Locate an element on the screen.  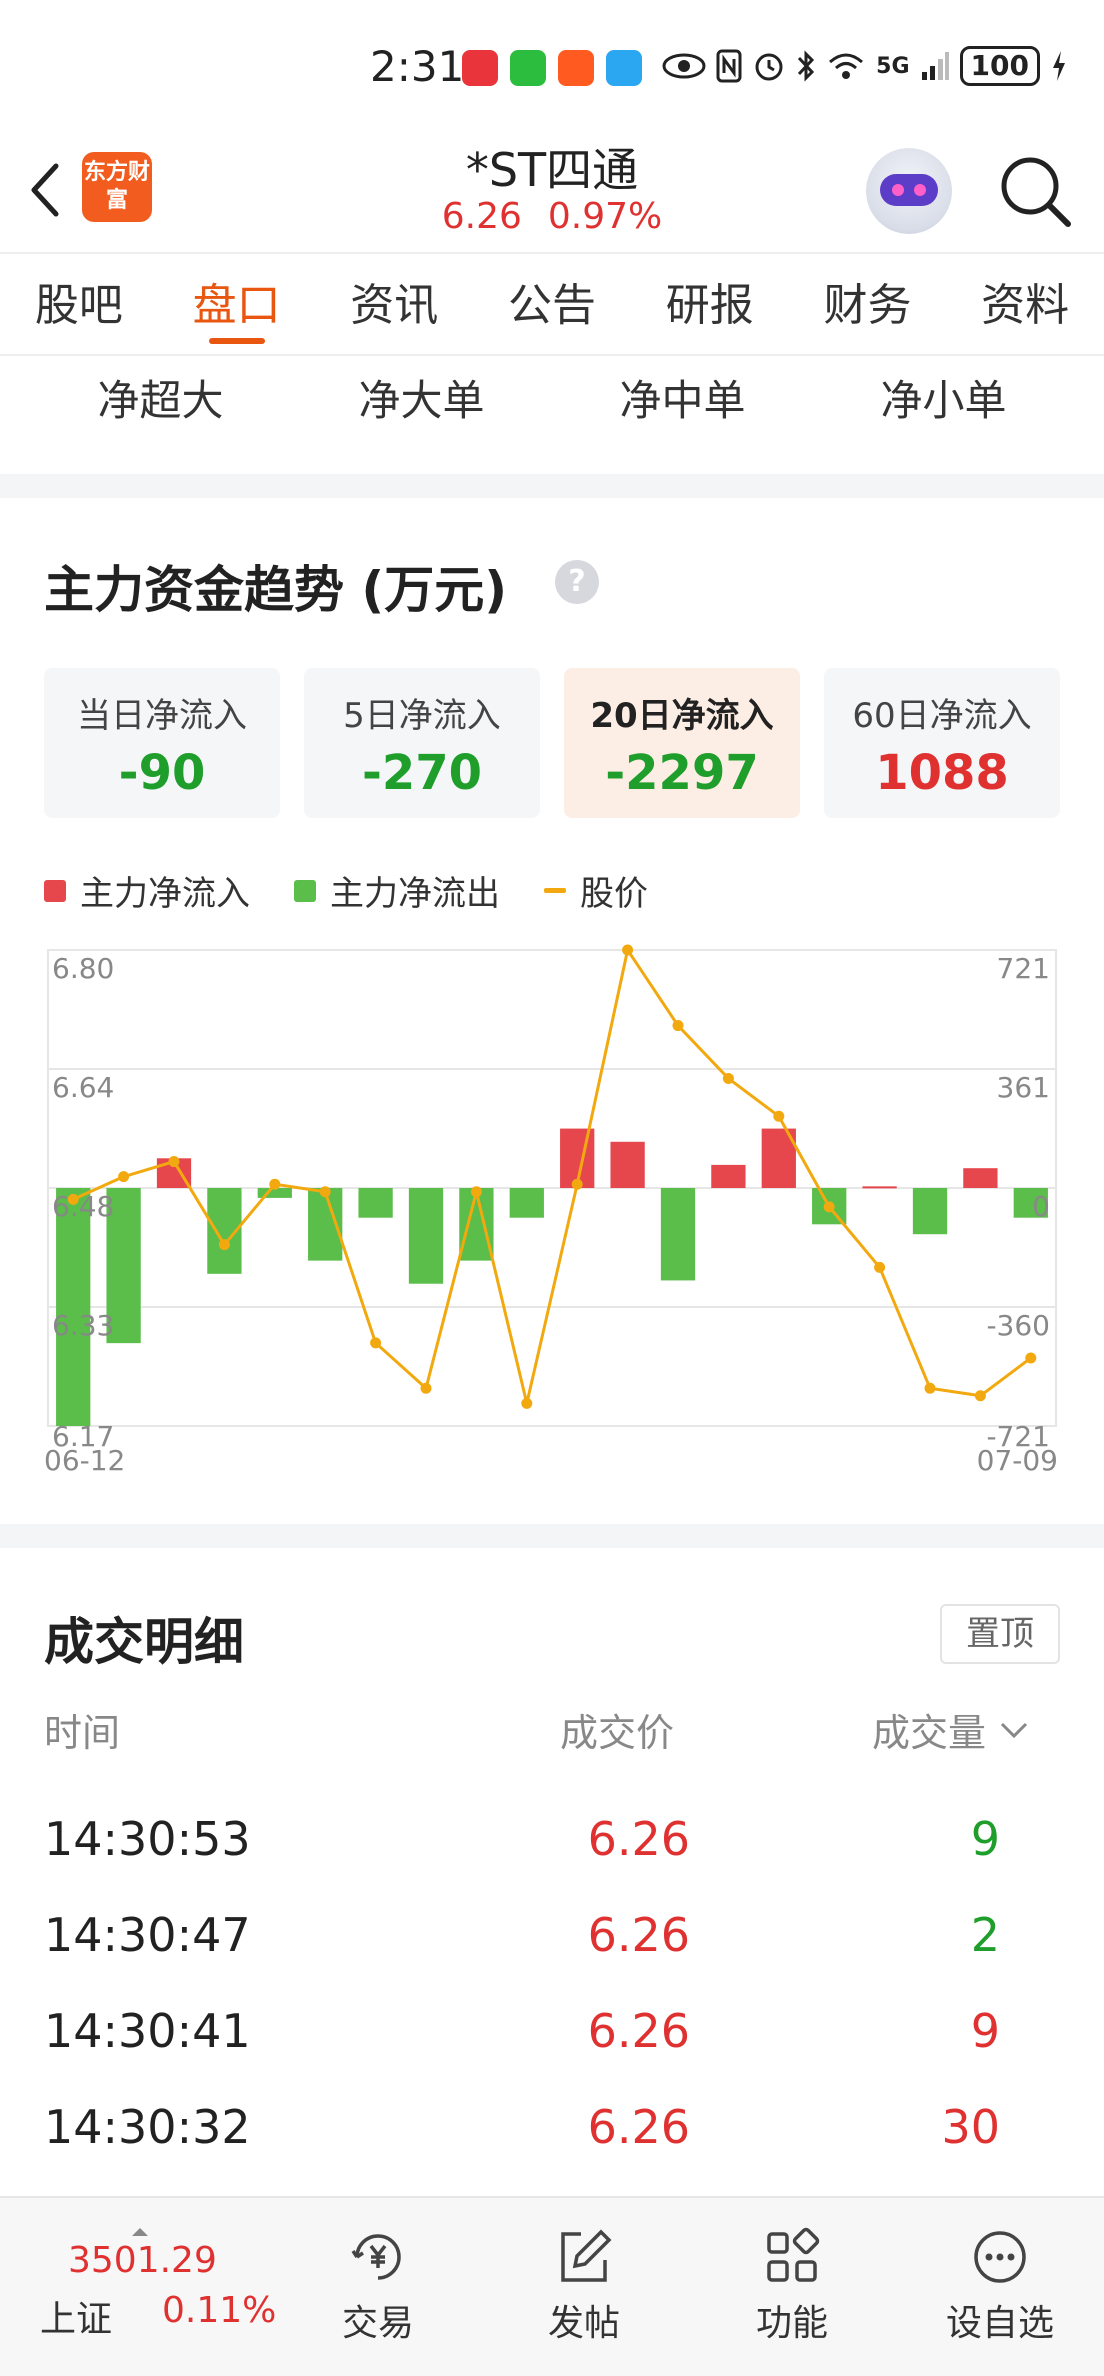
caret-up-icon is located at coordinates (140, 2232).